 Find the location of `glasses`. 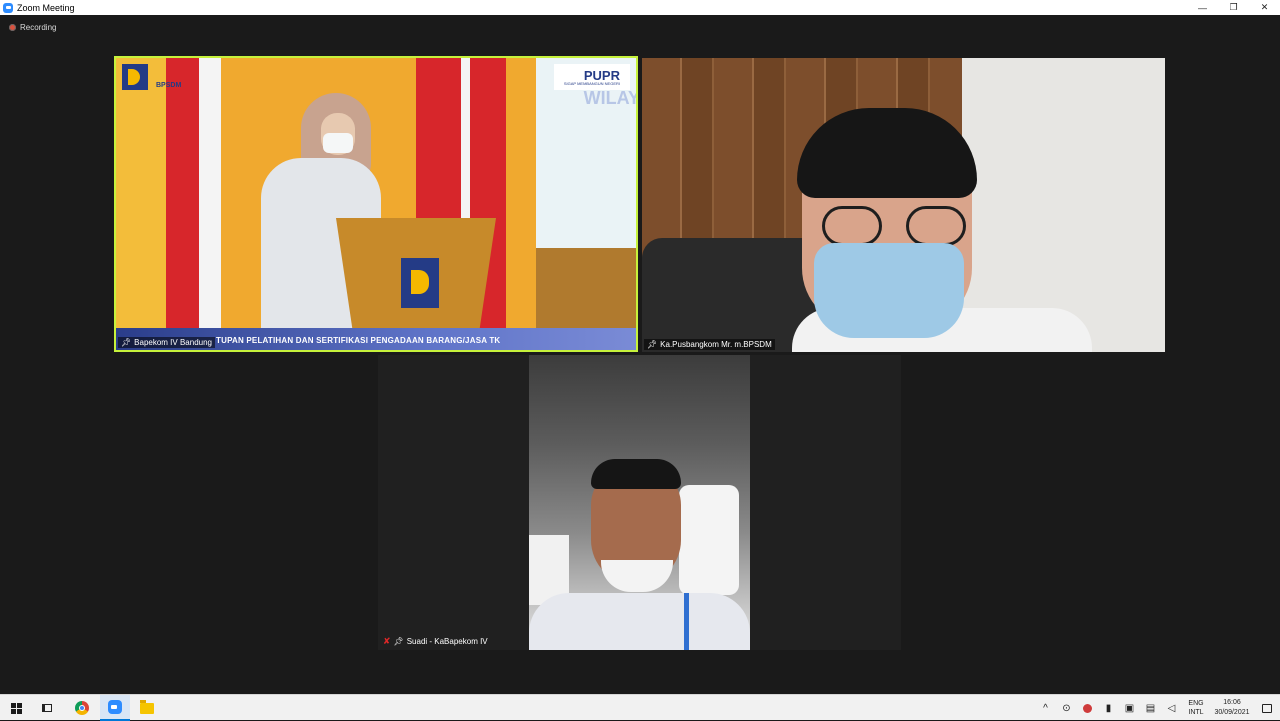

glasses is located at coordinates (897, 226).